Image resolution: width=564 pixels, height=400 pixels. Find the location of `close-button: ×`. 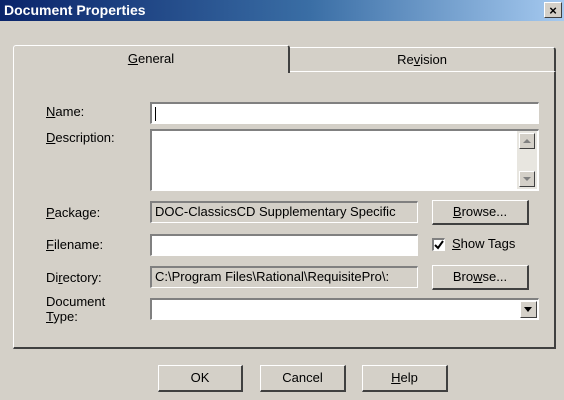

close-button: × is located at coordinates (553, 10).